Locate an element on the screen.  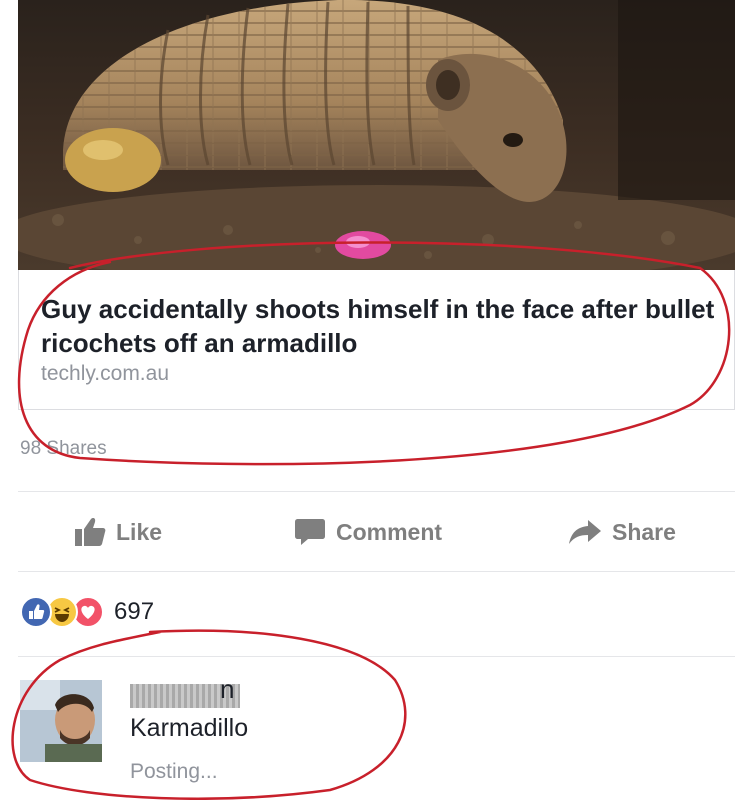
reaction-count: 697 is located at coordinates (134, 611).